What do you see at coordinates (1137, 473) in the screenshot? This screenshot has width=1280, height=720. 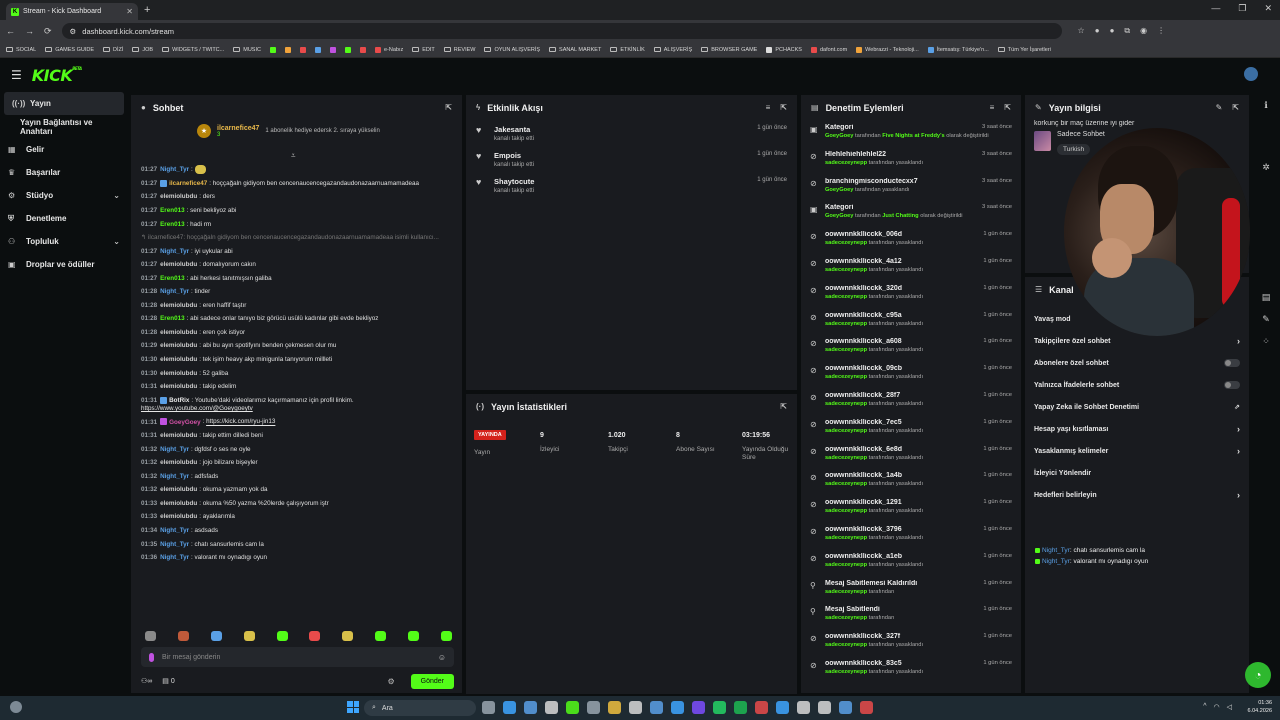 I see `setting-row: İzleyici Yönlendir` at bounding box center [1137, 473].